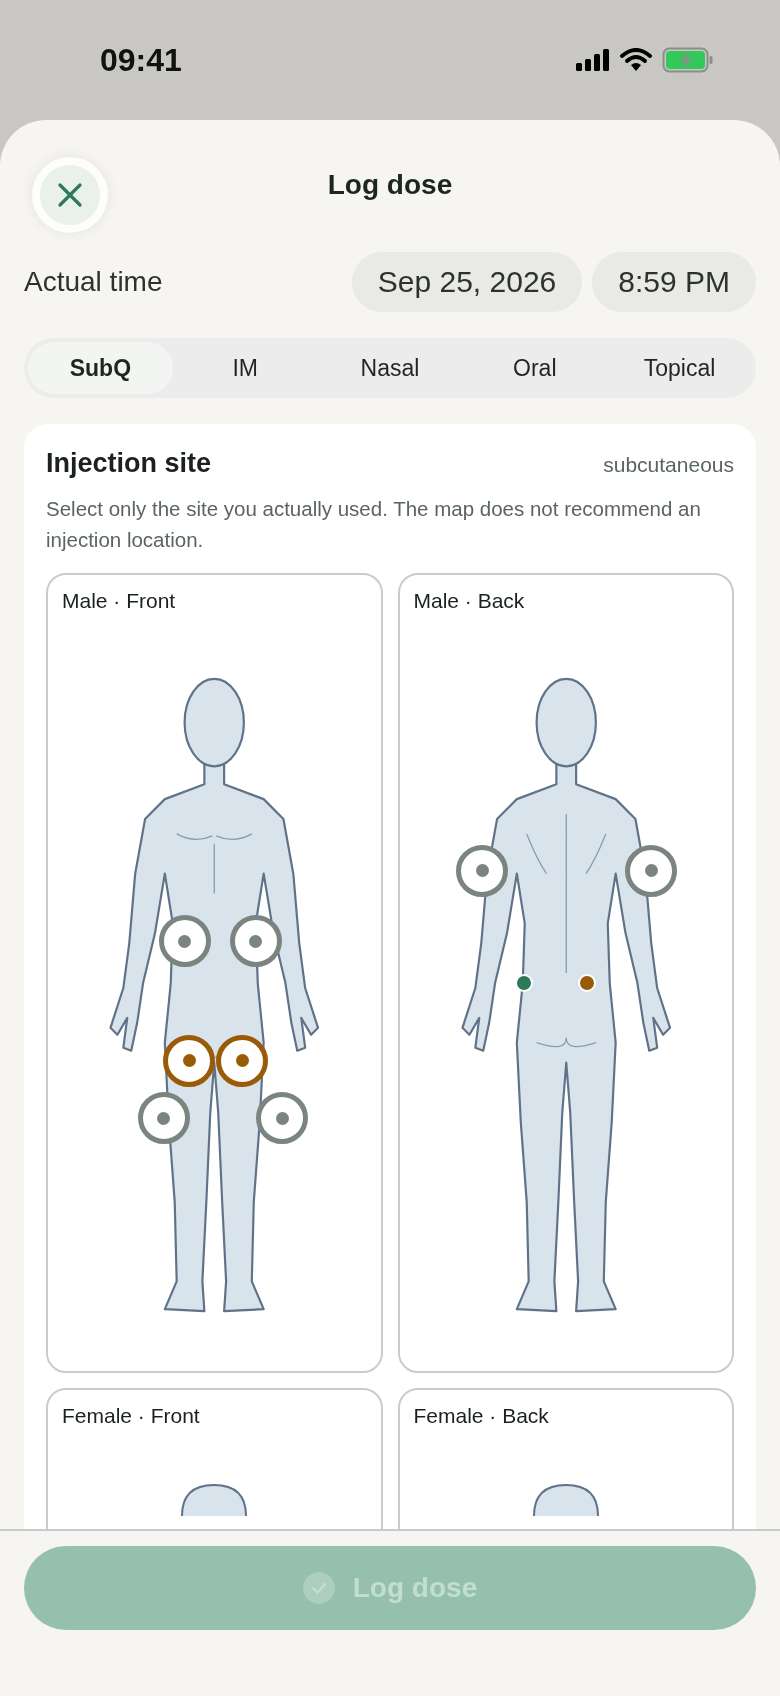 The image size is (780, 1696). I want to click on map-label: Male · Front, so click(119, 601).